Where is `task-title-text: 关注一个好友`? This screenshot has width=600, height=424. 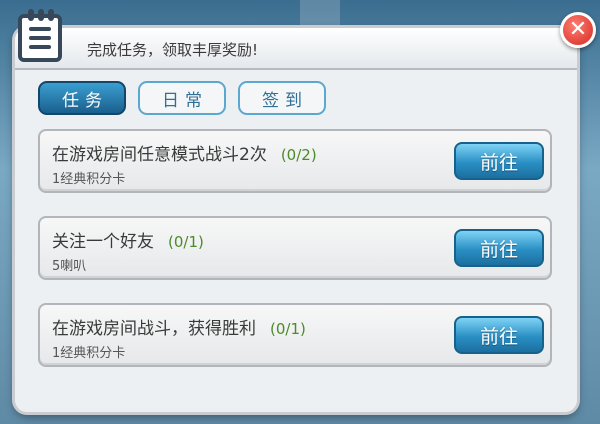
task-title-text: 关注一个好友 is located at coordinates (103, 242).